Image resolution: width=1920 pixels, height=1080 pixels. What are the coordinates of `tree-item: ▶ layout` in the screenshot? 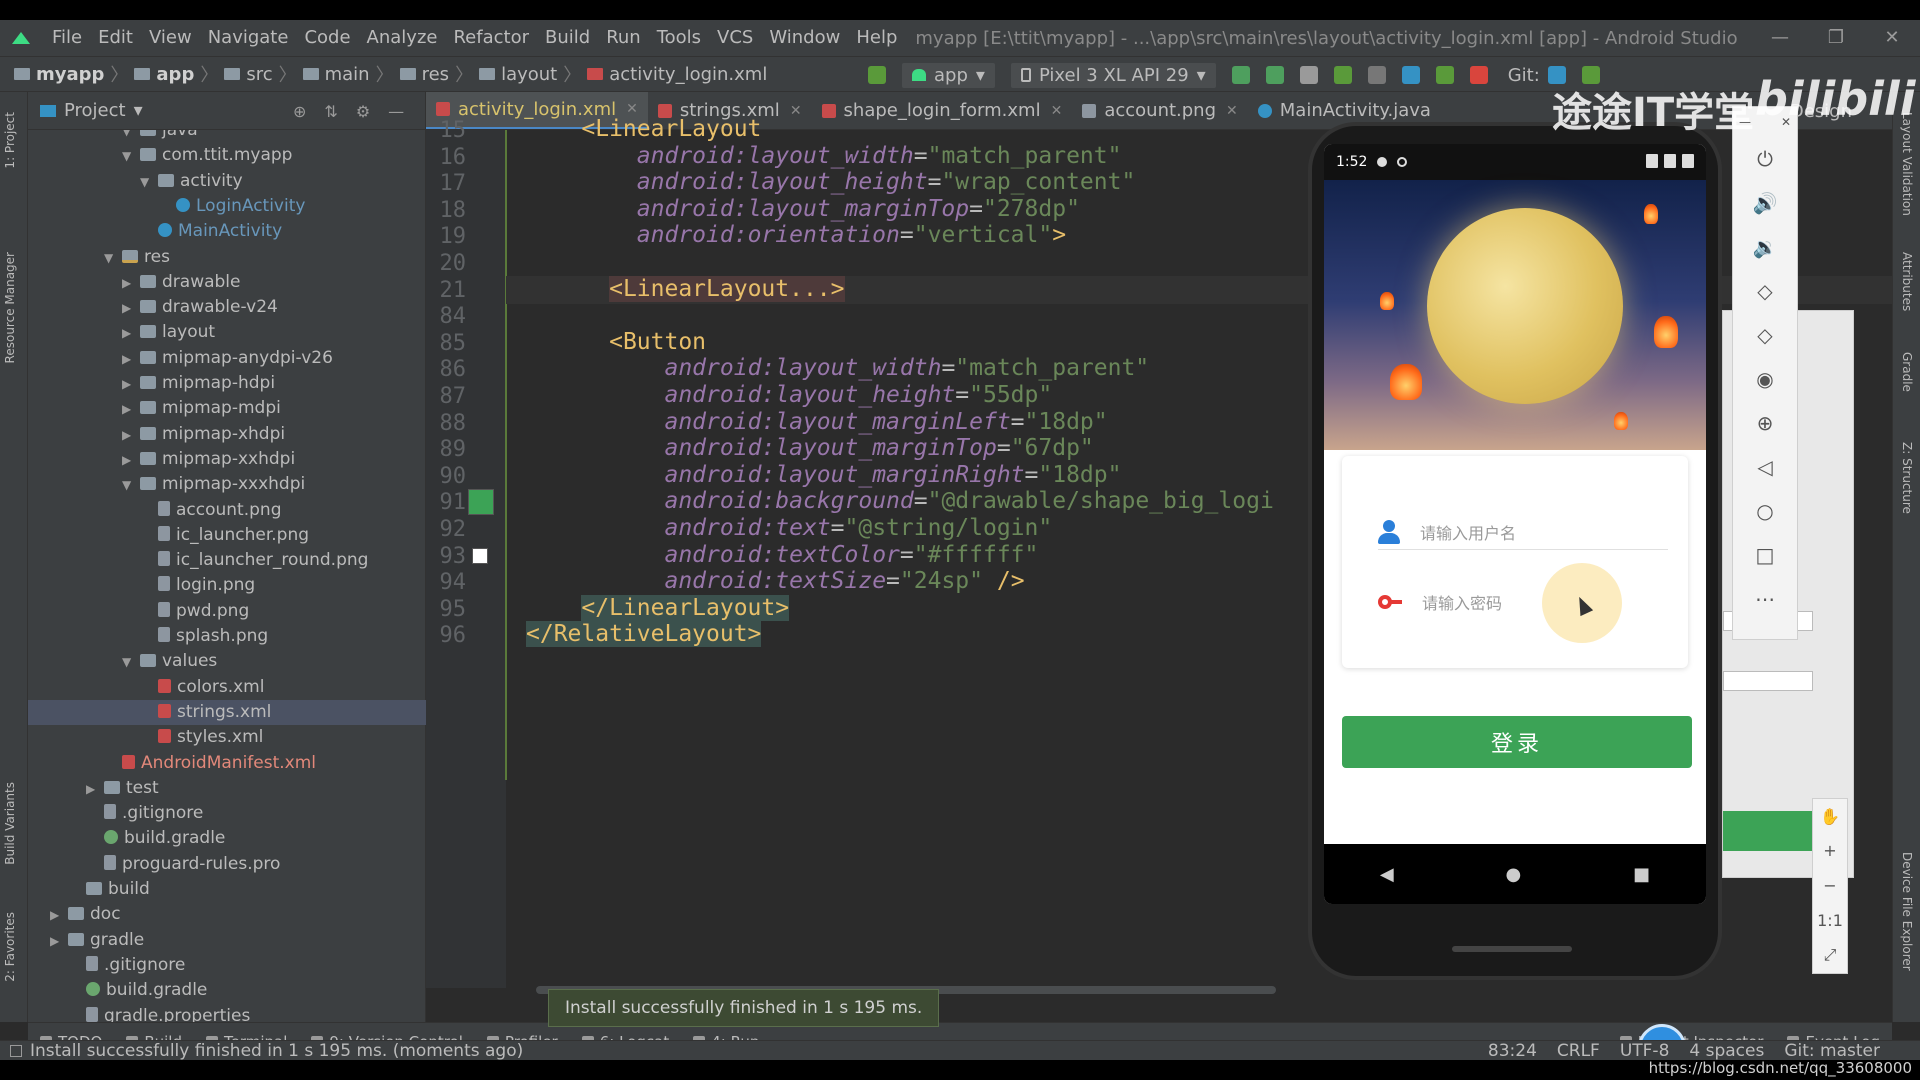 It's located at (227, 332).